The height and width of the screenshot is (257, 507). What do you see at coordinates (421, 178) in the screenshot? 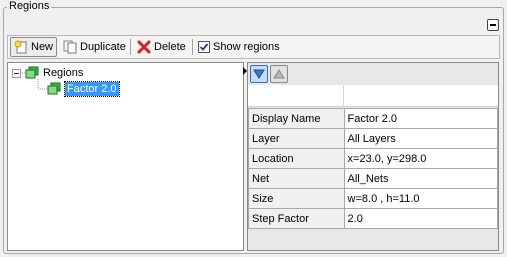
I see `property-value: All_Nets` at bounding box center [421, 178].